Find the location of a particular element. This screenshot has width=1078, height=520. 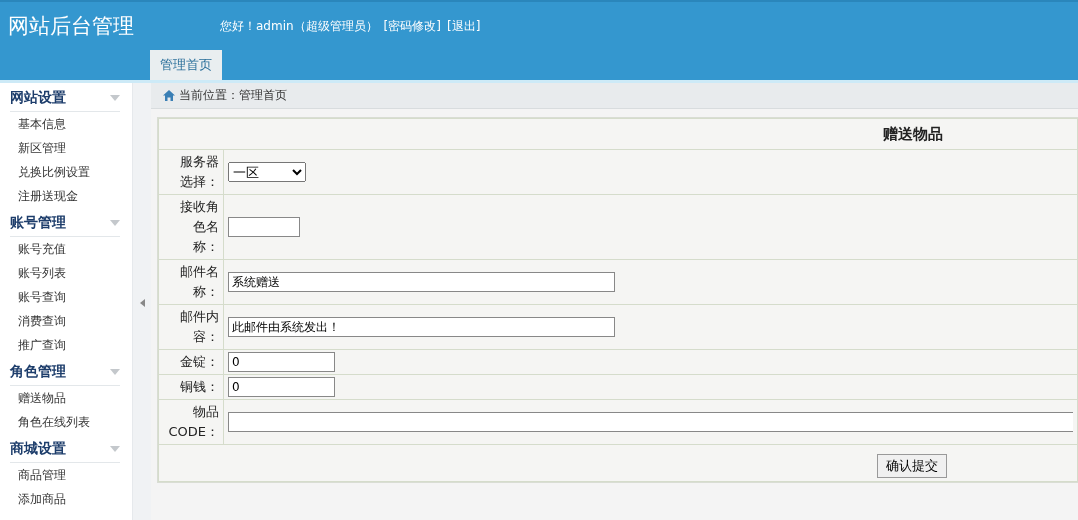

server-select: 一区 is located at coordinates (267, 172).